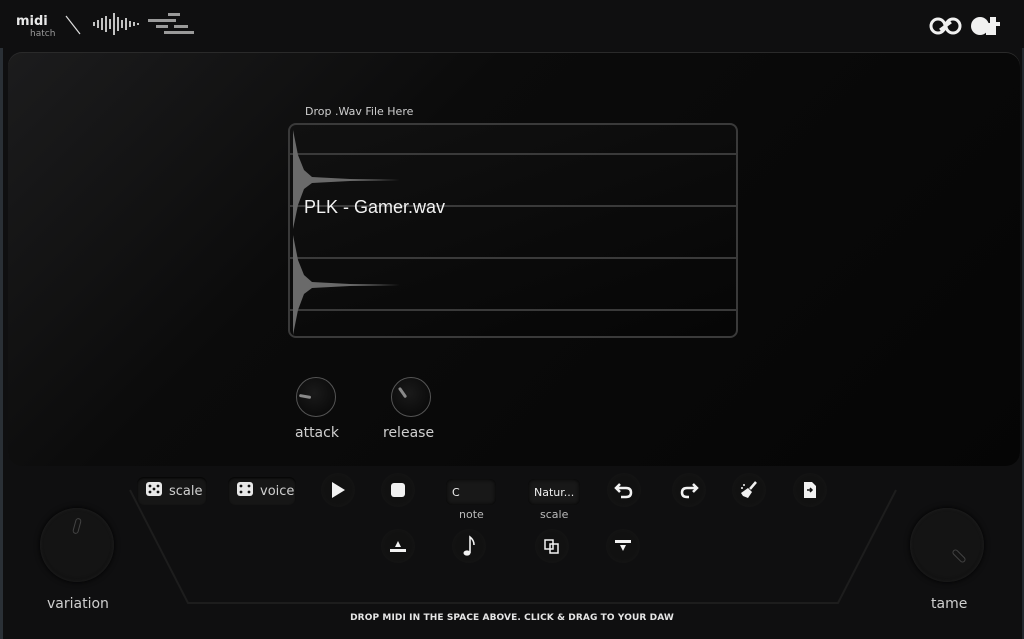 The width and height of the screenshot is (1024, 639). I want to click on variation-knob, so click(77, 545).